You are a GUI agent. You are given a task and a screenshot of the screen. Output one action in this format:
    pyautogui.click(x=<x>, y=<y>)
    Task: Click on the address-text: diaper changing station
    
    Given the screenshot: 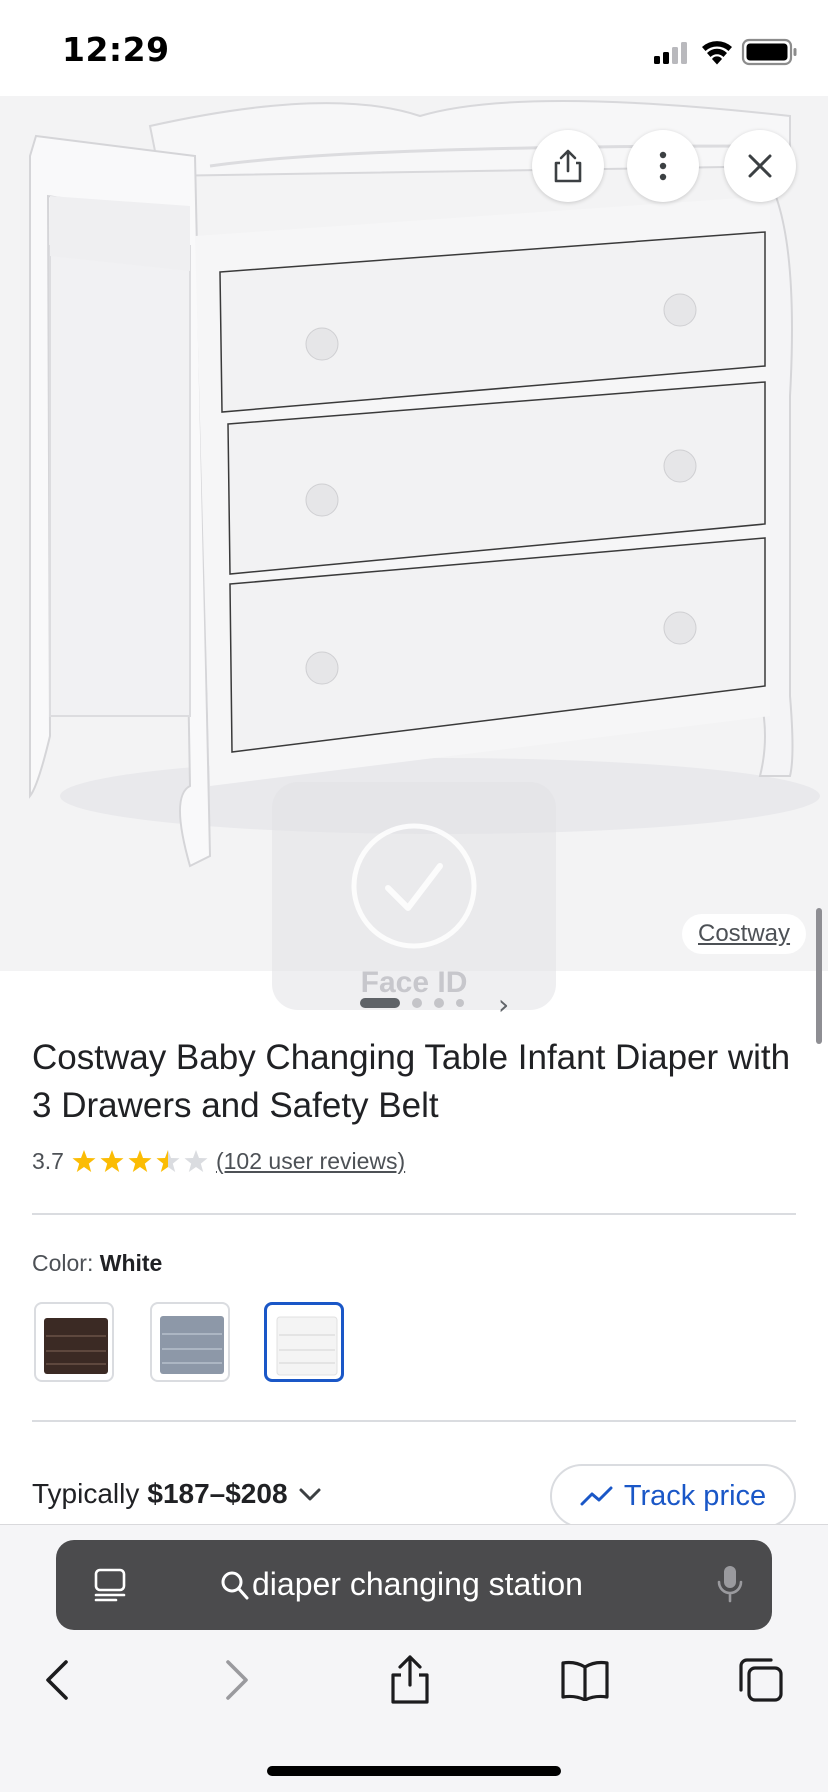 What is the action you would take?
    pyautogui.click(x=417, y=1584)
    